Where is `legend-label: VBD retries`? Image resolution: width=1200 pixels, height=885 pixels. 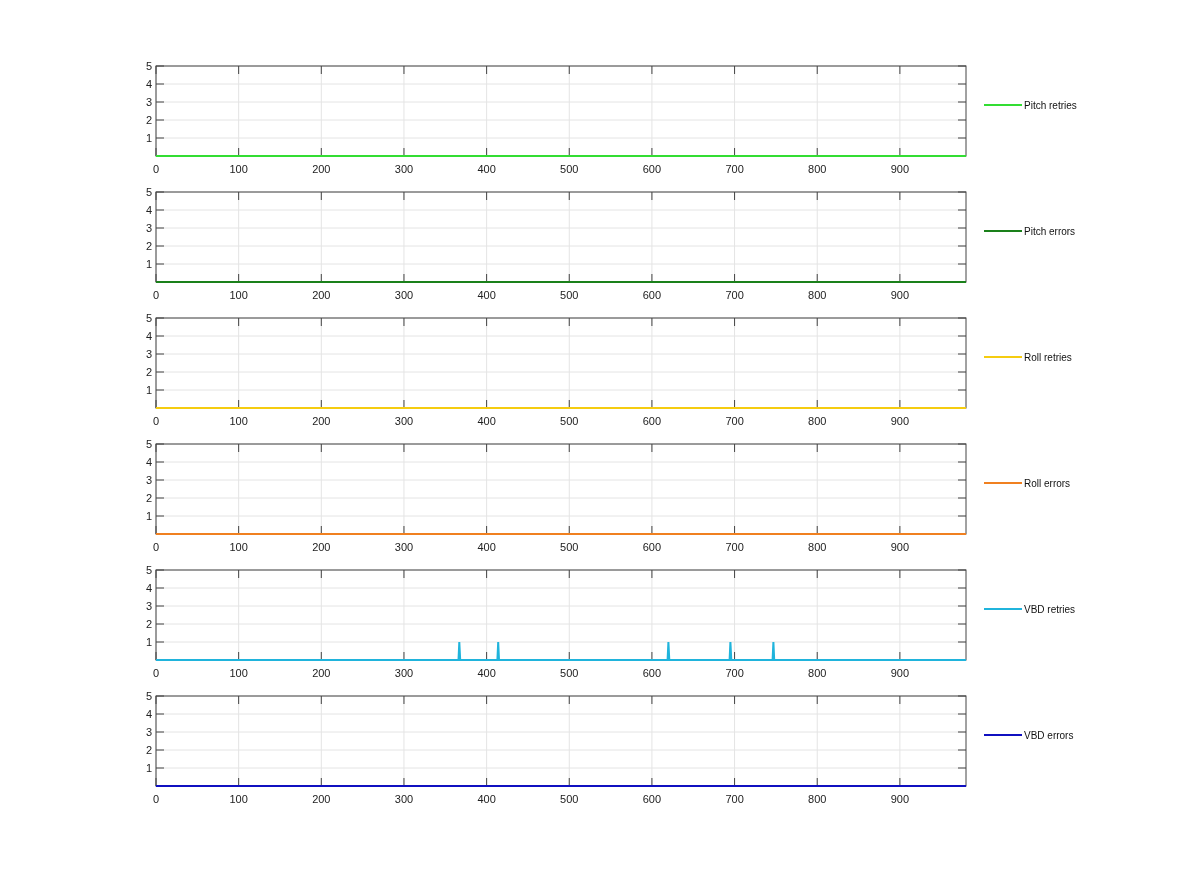
legend-label: VBD retries is located at coordinates (1050, 609).